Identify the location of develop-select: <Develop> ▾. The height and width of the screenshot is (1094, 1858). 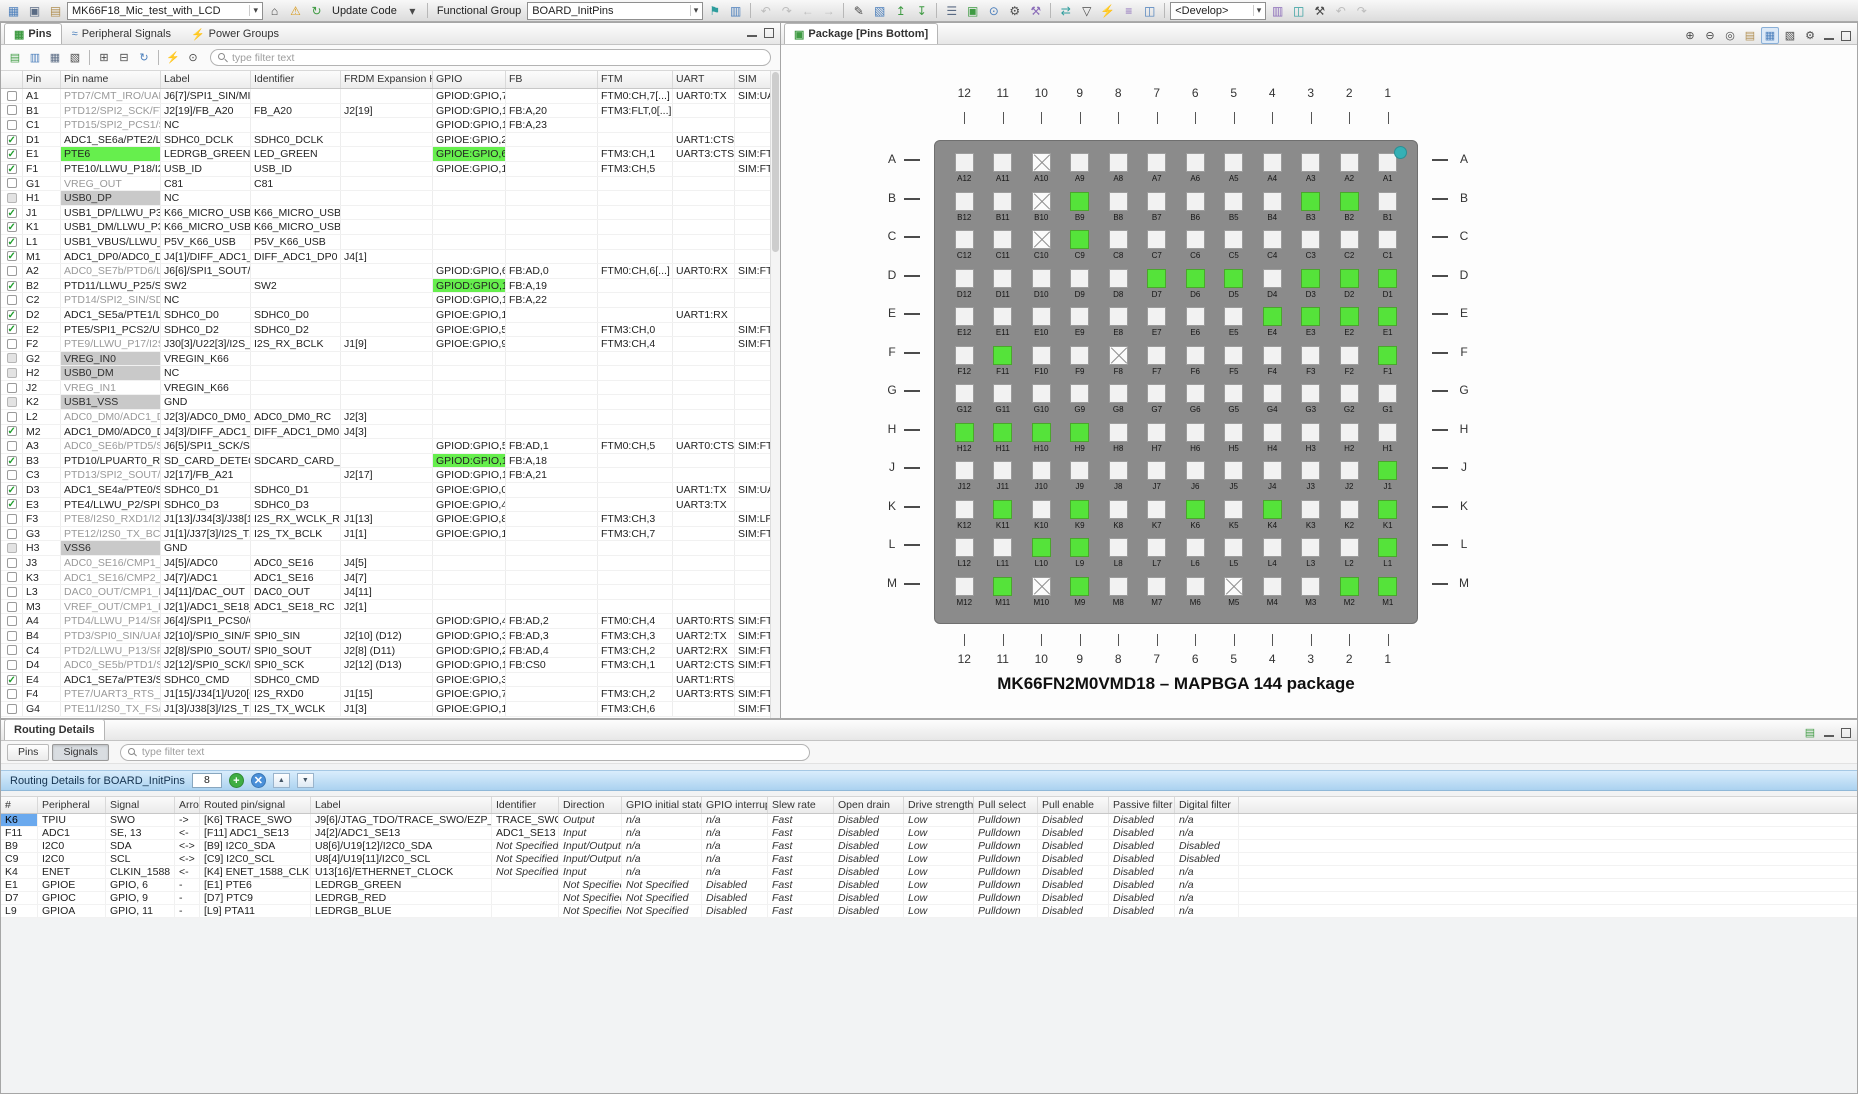
(1218, 10).